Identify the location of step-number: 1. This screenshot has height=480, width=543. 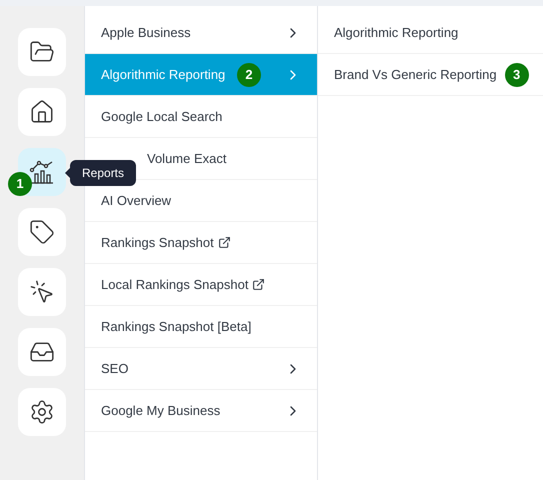
(20, 184).